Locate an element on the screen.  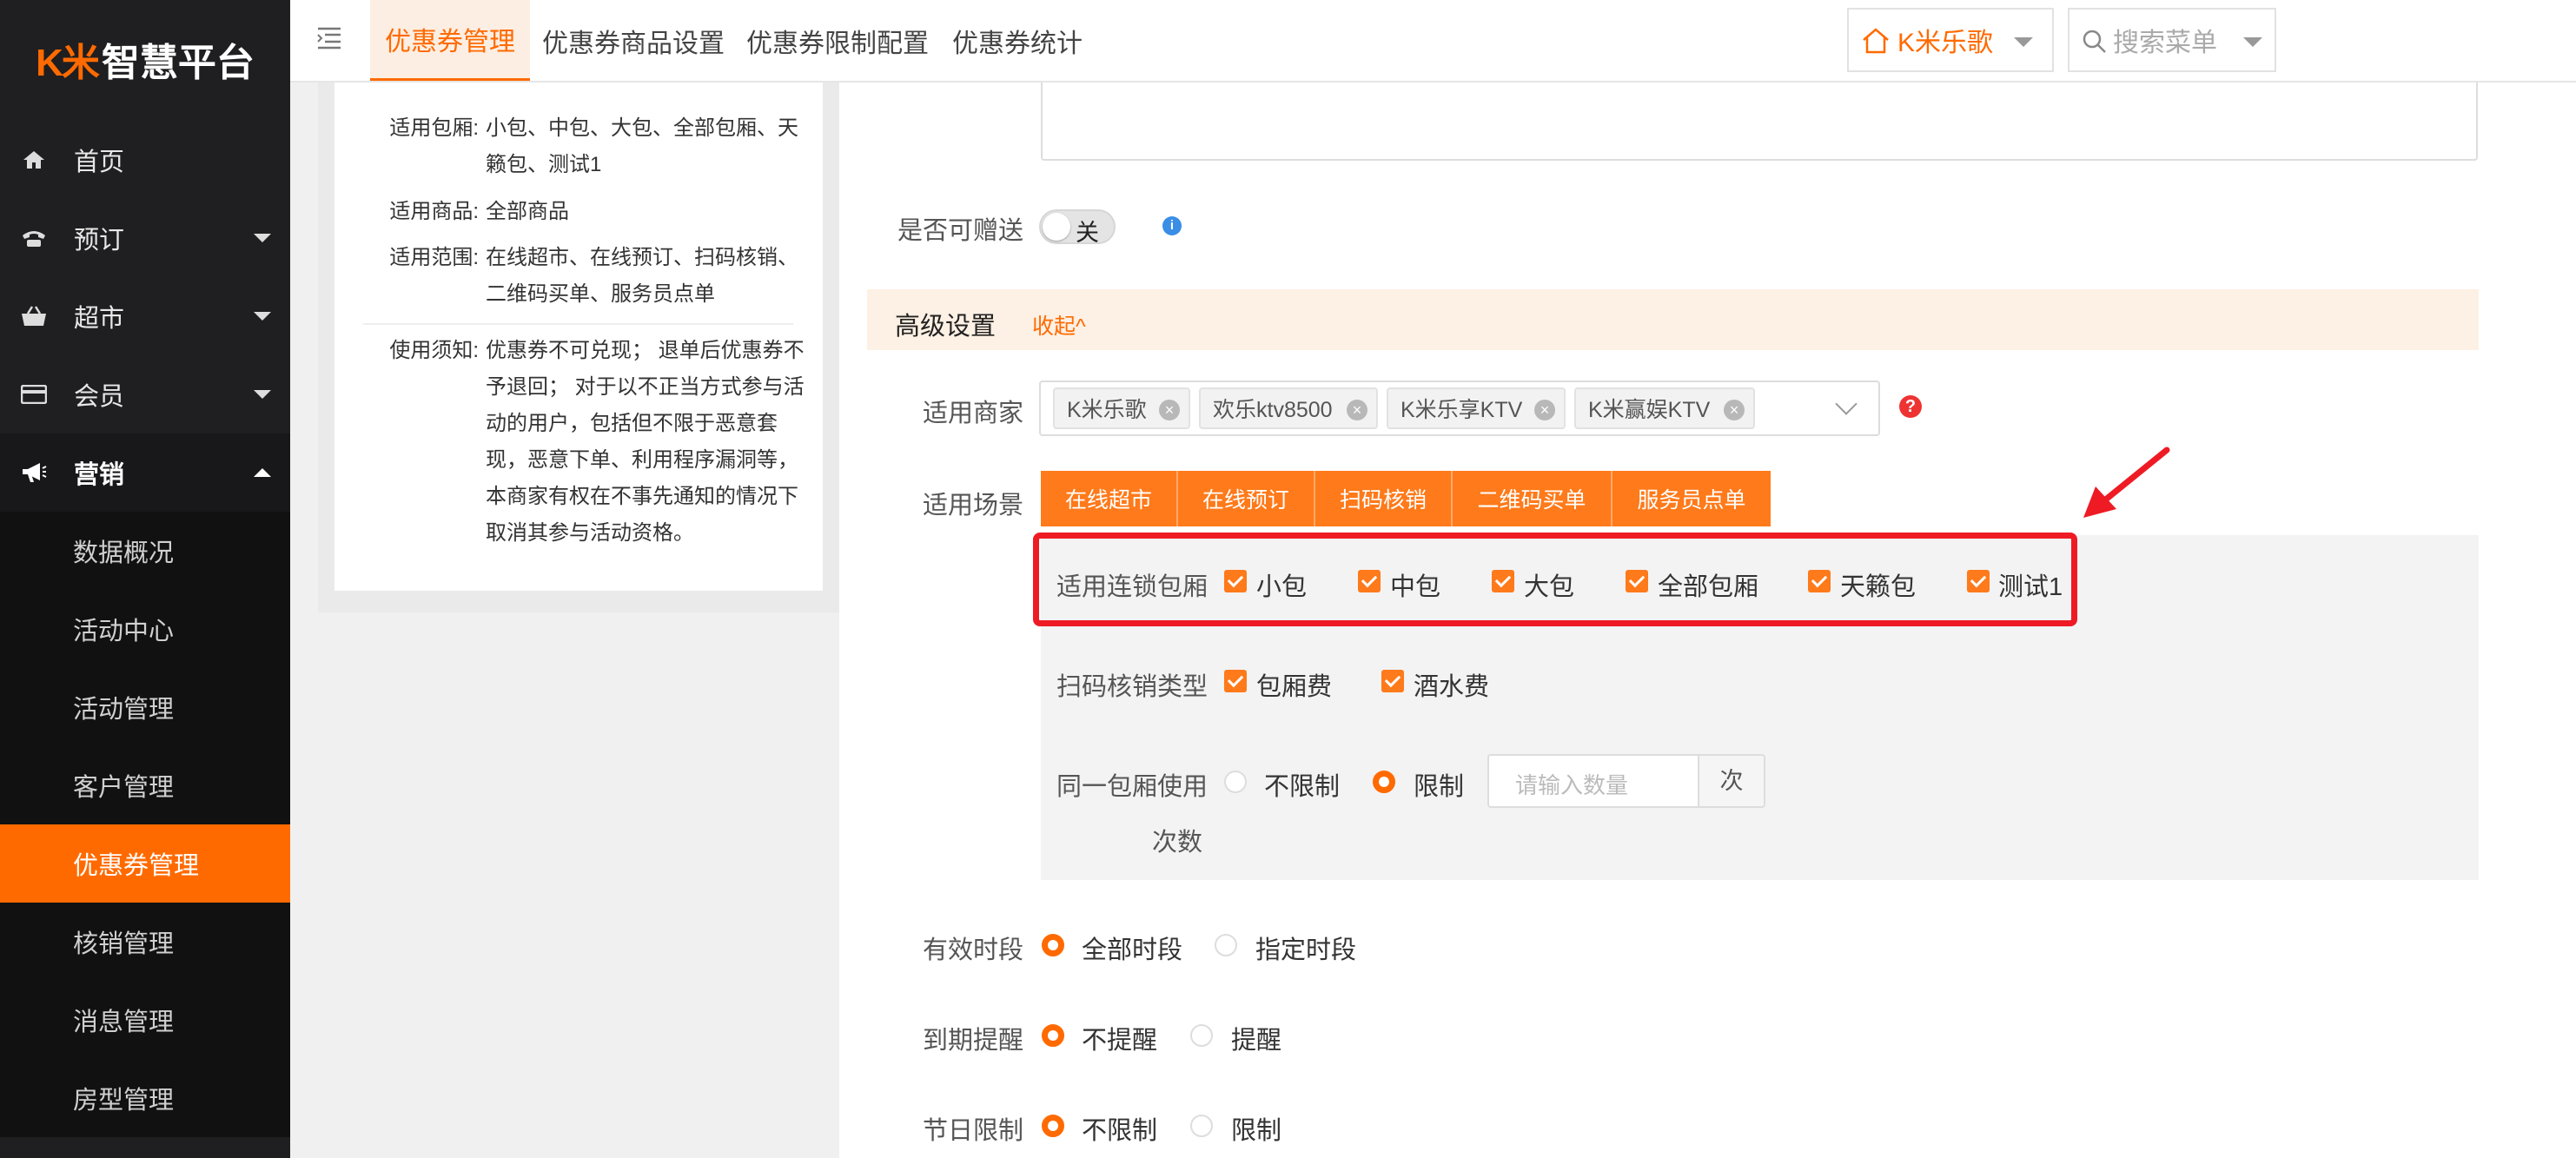
sidebar-sub-item: 房型管理 is located at coordinates (145, 1098).